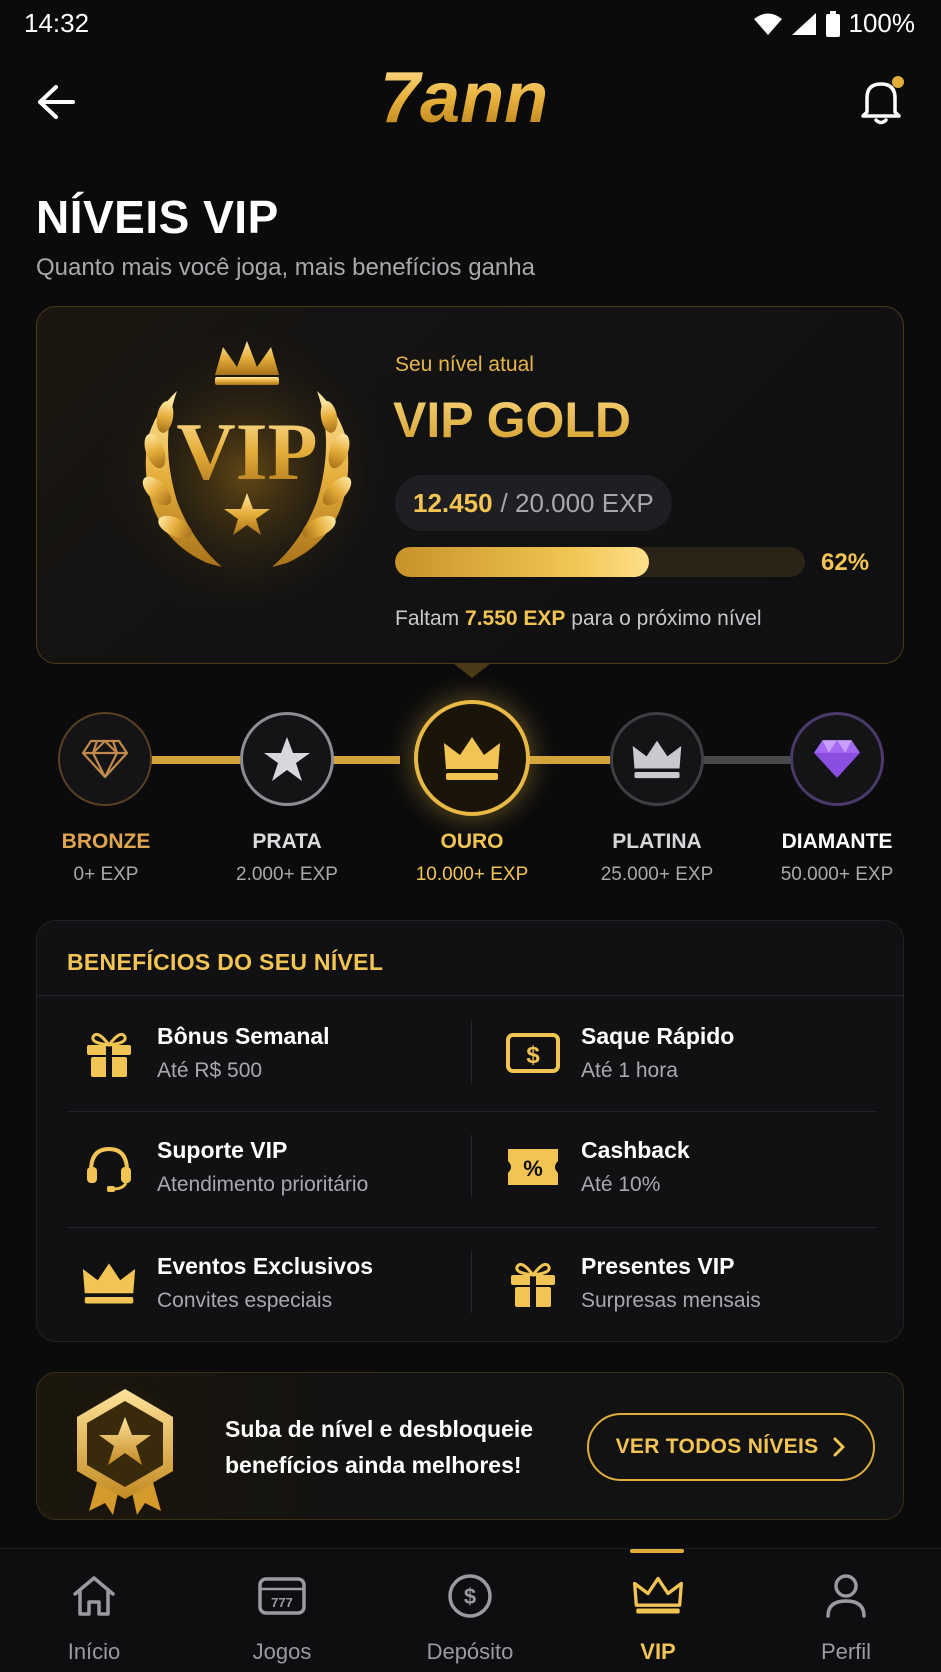  What do you see at coordinates (94, 1596) in the screenshot?
I see `home-icon` at bounding box center [94, 1596].